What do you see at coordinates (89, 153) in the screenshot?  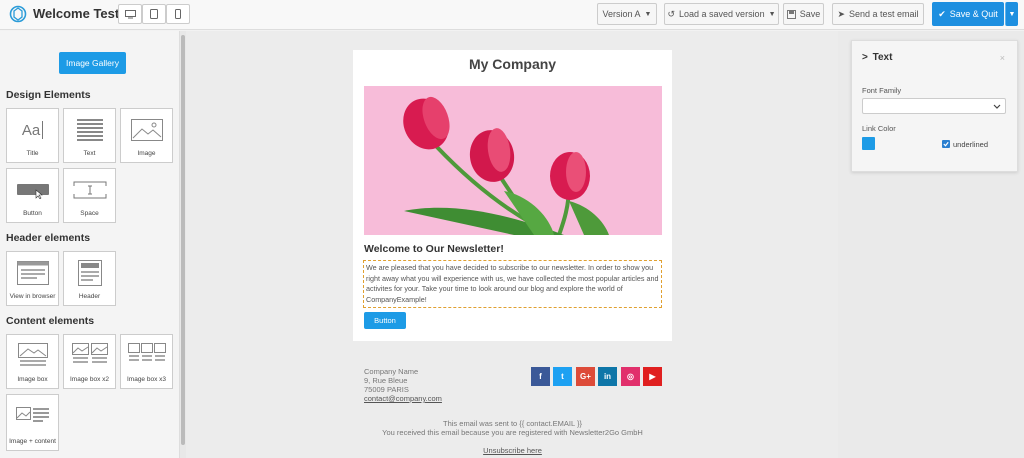 I see `text-element-label: Text` at bounding box center [89, 153].